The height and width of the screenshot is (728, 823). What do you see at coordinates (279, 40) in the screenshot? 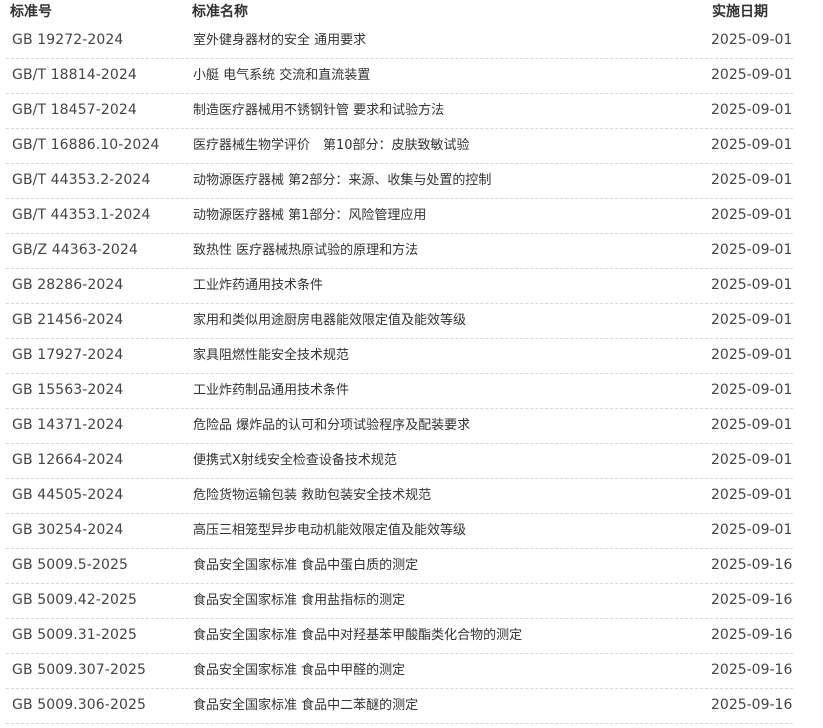
I see `standard-name-link: 室外健身器材的安全 通用要求` at bounding box center [279, 40].